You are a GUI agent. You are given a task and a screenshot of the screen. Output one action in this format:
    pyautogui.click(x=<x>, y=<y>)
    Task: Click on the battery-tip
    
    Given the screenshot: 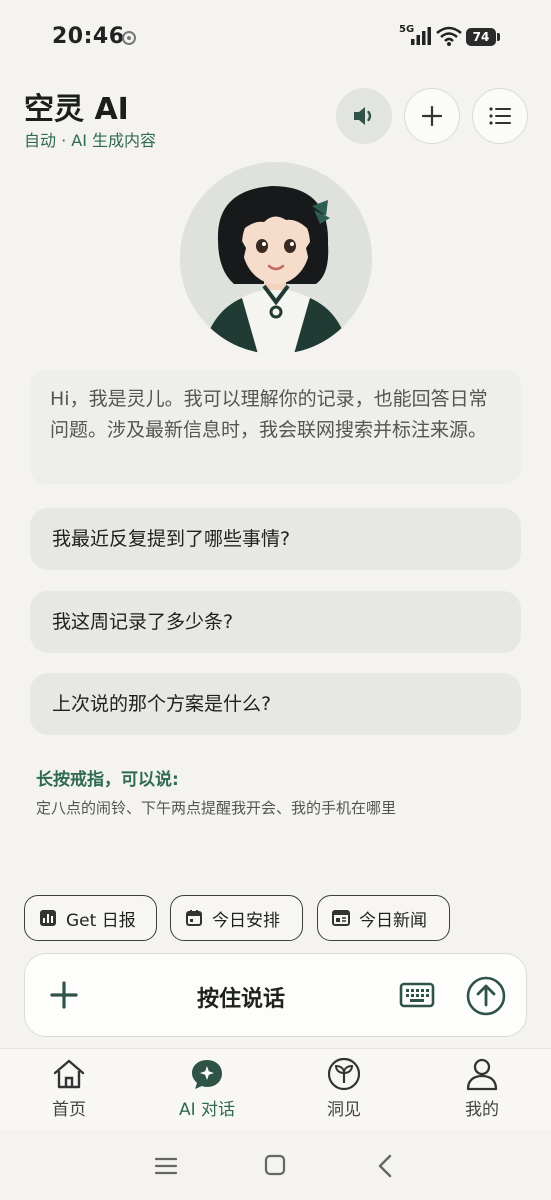 What is the action you would take?
    pyautogui.click(x=498, y=37)
    